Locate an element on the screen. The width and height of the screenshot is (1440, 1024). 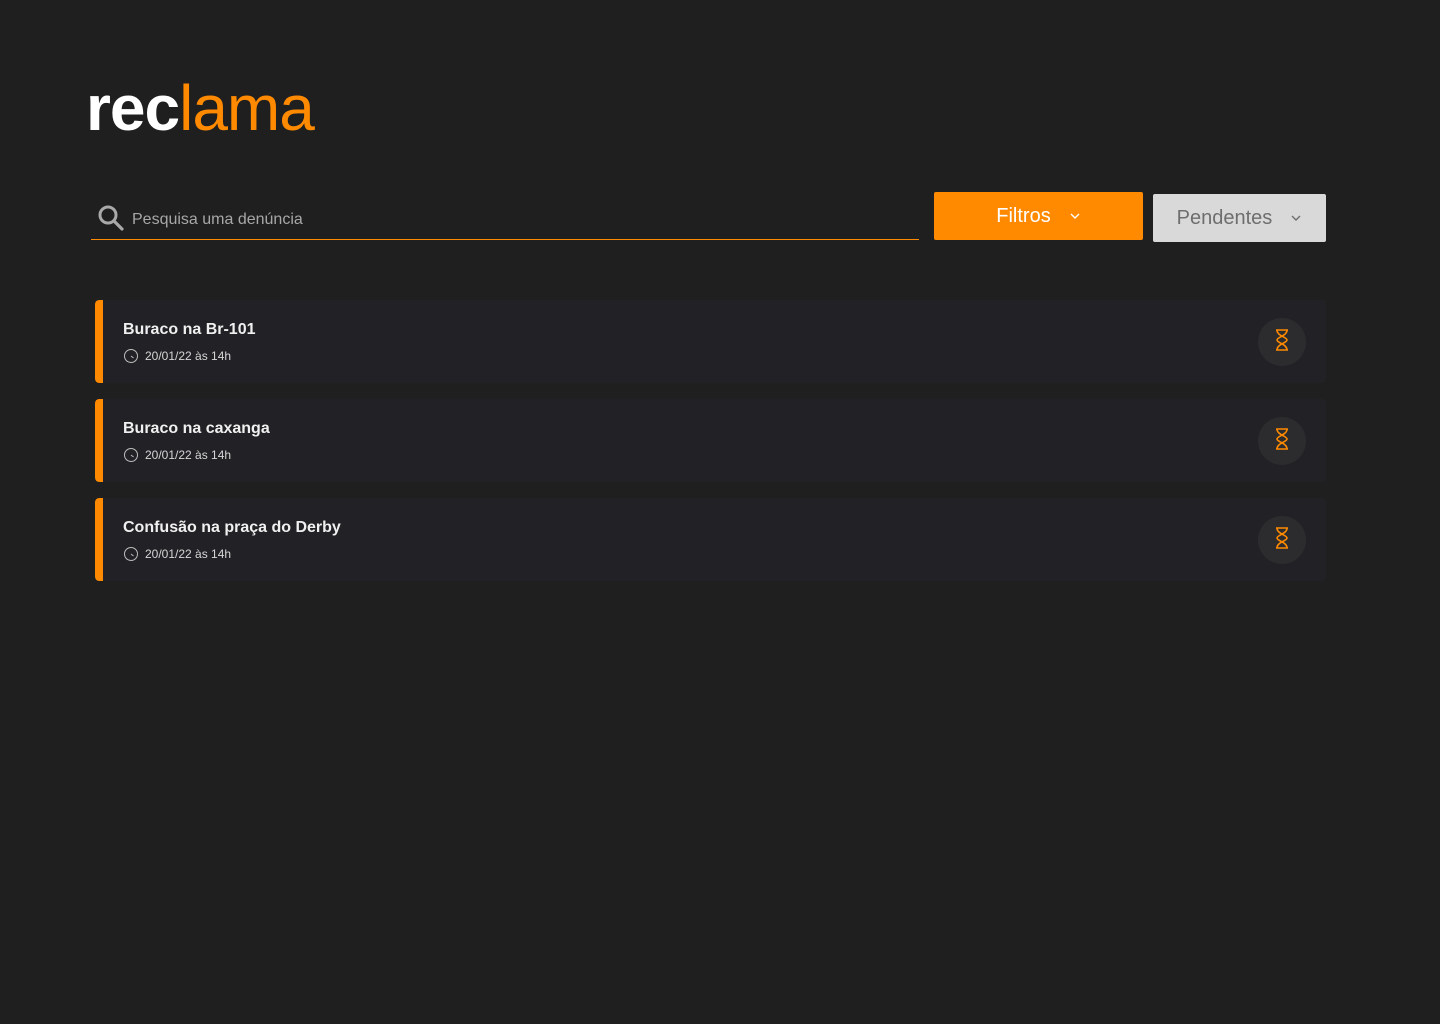
status-dropdown: Pendentes is located at coordinates (1239, 218).